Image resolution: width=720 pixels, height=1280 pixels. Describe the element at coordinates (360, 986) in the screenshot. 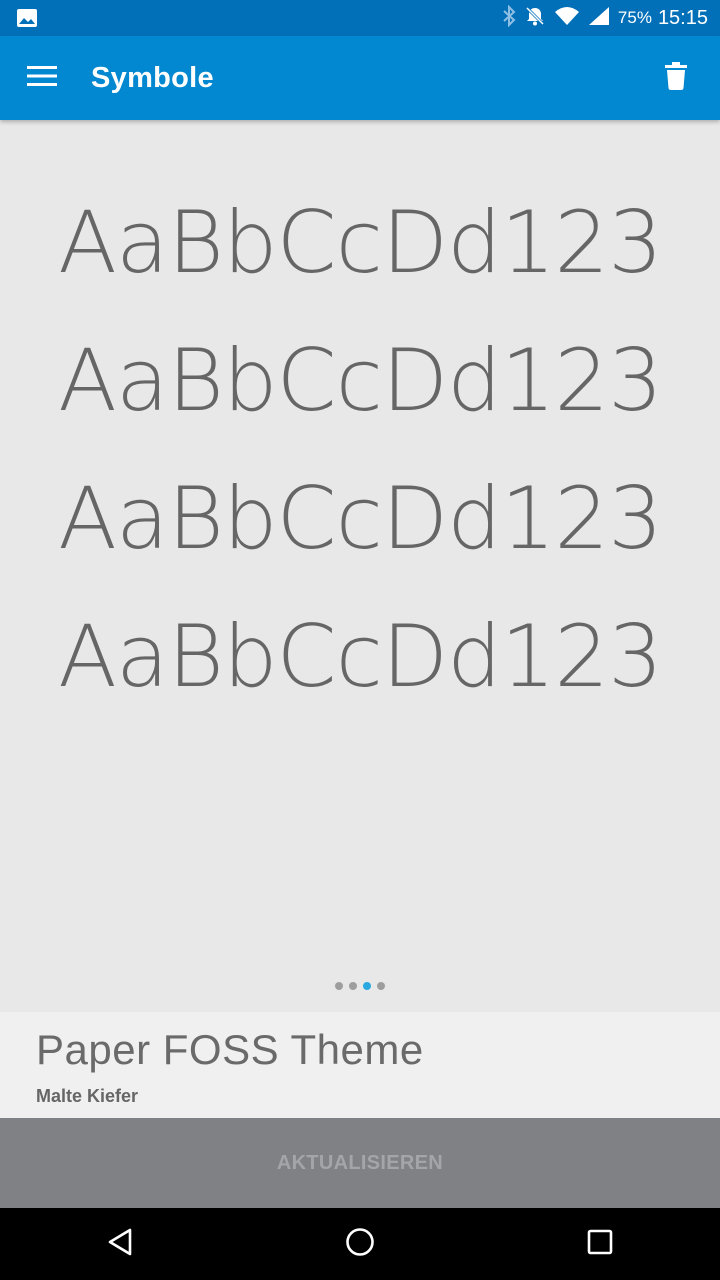

I see `page-indicator` at that location.